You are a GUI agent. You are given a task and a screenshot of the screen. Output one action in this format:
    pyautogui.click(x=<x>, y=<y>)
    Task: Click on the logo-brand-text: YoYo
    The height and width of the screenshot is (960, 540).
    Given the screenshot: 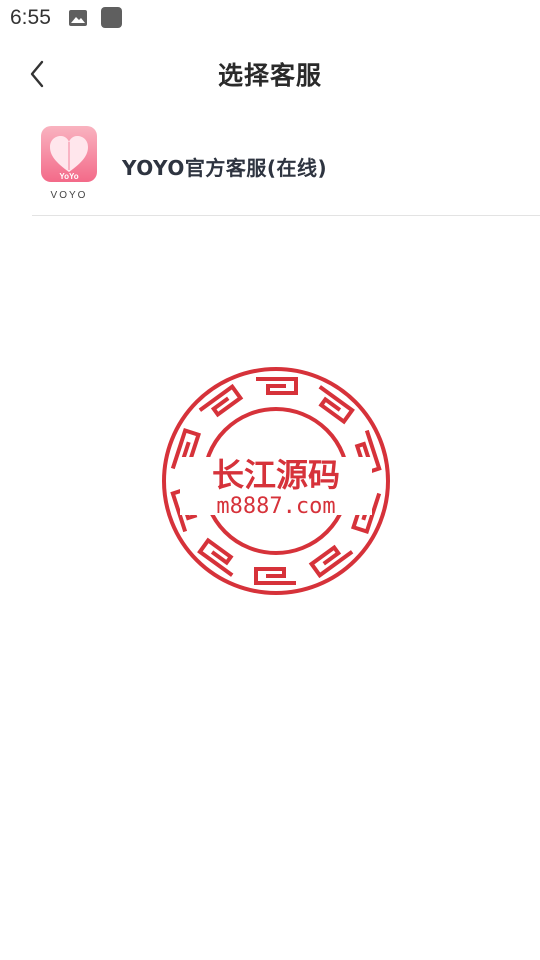 What is the action you would take?
    pyautogui.click(x=68, y=176)
    